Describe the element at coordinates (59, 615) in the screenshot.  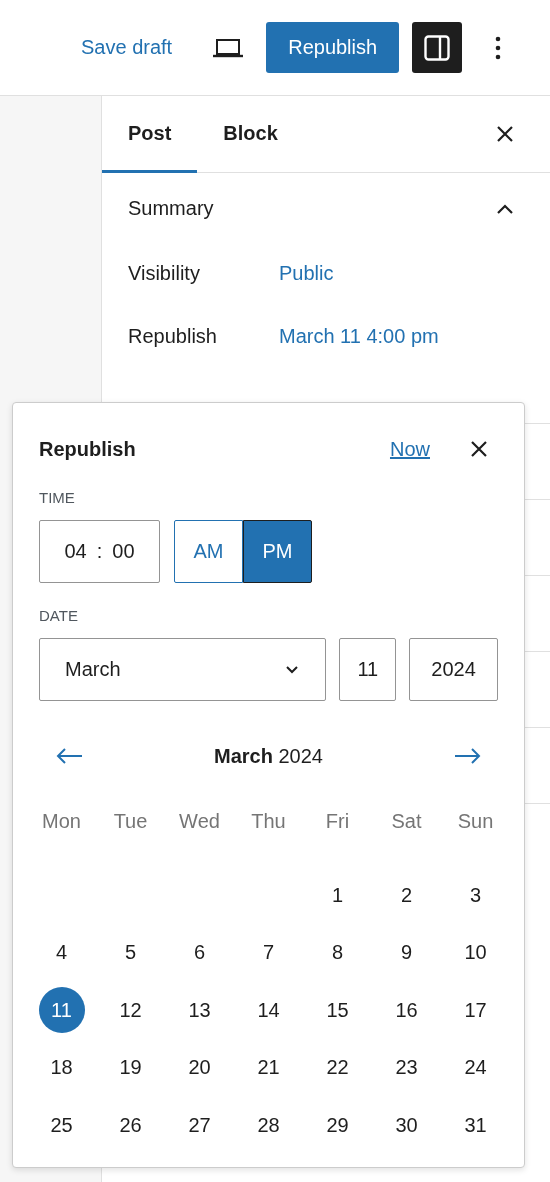
I see `section-label: DATE` at that location.